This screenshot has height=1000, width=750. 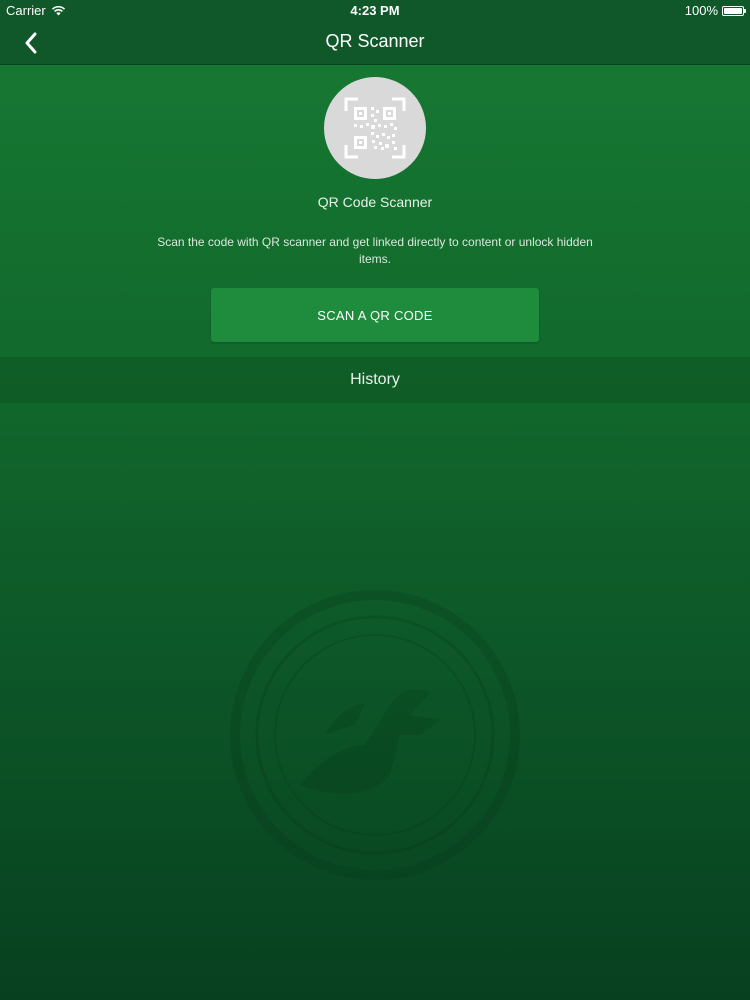 I want to click on status-battery: 100%, so click(x=715, y=10).